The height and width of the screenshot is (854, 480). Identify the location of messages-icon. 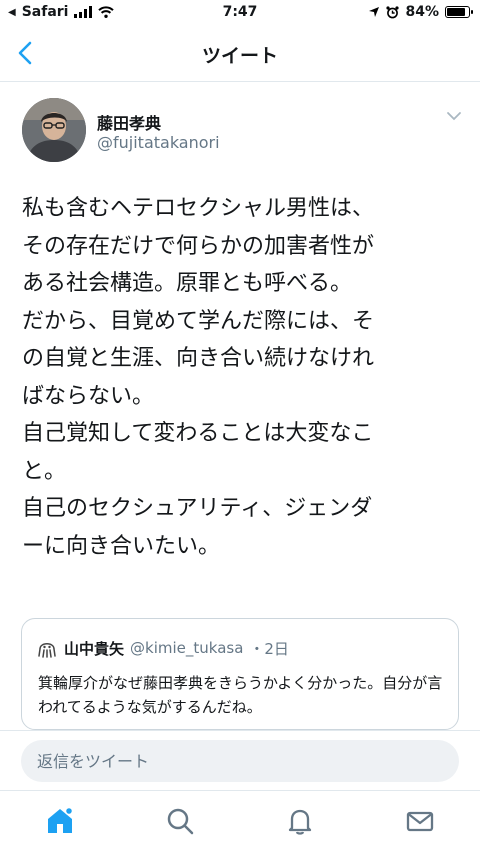
(420, 821).